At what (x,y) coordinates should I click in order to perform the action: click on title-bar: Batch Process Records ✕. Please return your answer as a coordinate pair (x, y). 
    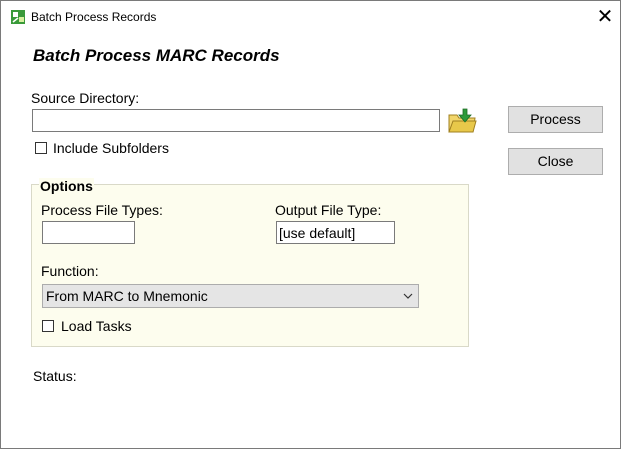
    Looking at the image, I should click on (310, 17).